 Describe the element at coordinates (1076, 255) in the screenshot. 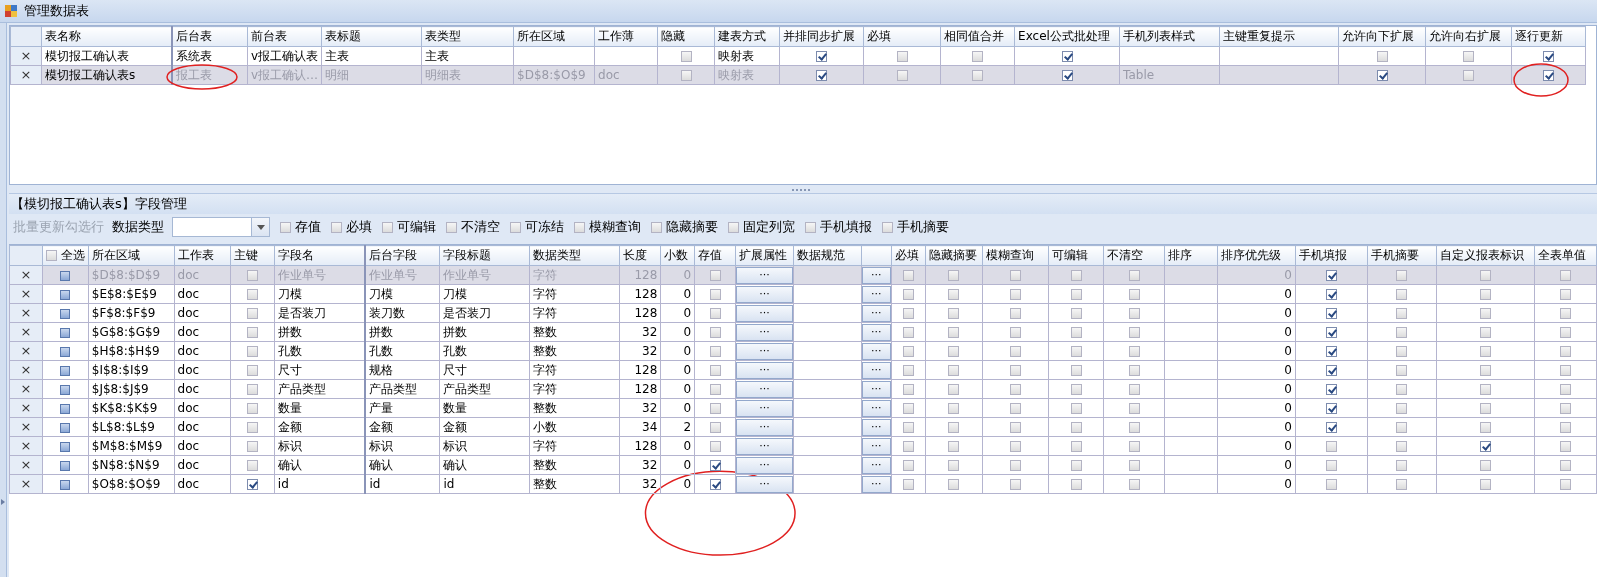

I see `column-header: 可编辑` at that location.